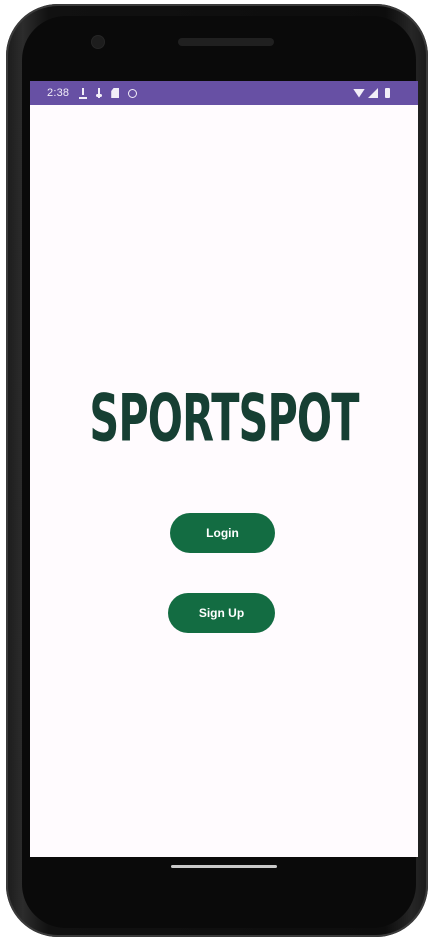 The height and width of the screenshot is (941, 434). I want to click on wifi-icon, so click(359, 93).